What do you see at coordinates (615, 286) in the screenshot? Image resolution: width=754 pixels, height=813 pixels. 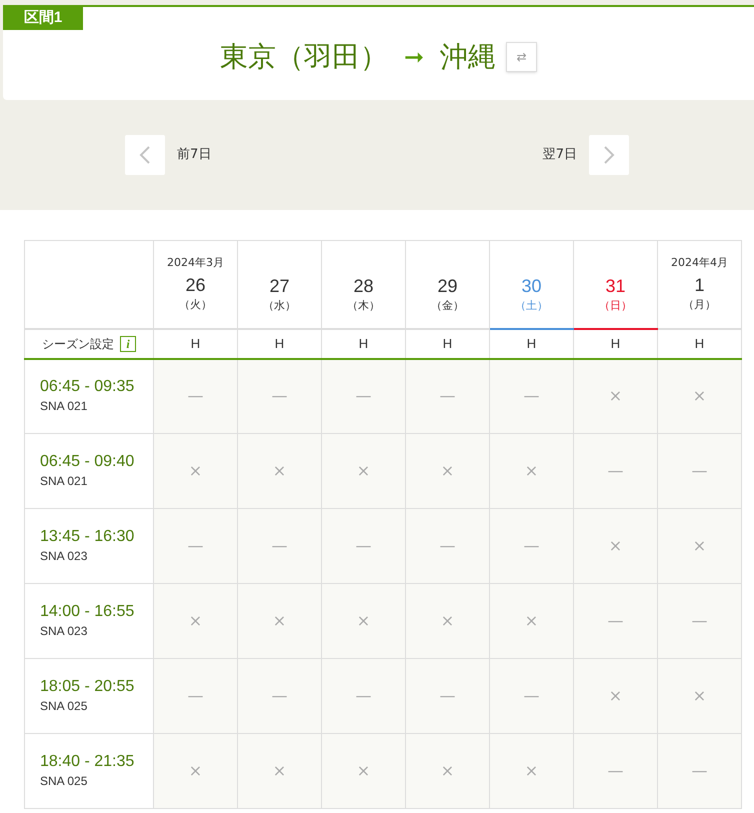 I see `day-number: 31` at bounding box center [615, 286].